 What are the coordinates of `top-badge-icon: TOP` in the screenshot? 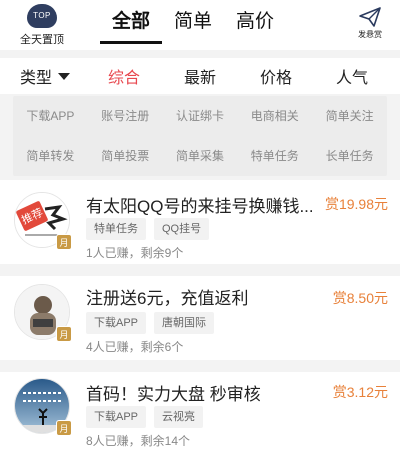 It's located at (42, 16).